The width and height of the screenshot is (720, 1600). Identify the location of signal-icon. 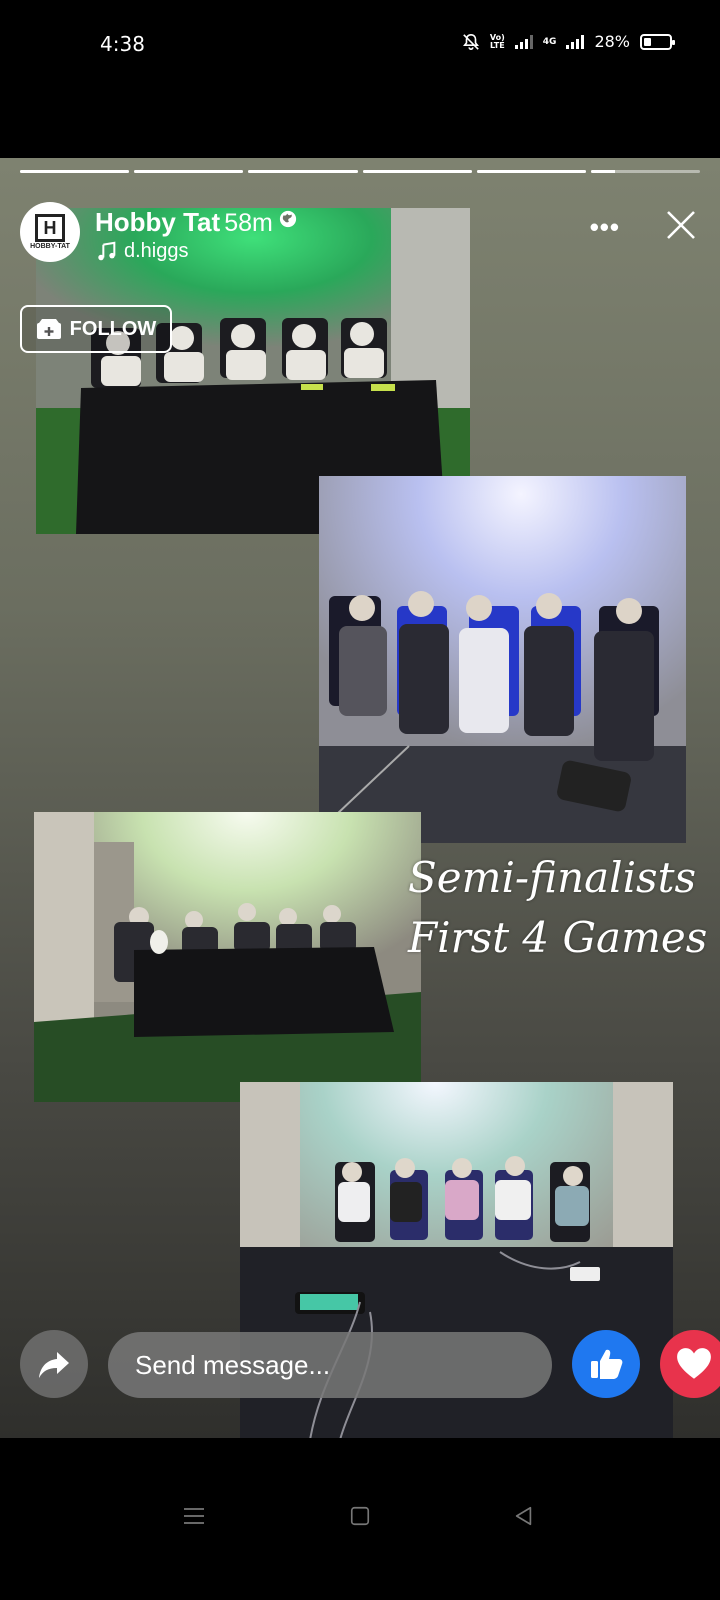
(523, 41).